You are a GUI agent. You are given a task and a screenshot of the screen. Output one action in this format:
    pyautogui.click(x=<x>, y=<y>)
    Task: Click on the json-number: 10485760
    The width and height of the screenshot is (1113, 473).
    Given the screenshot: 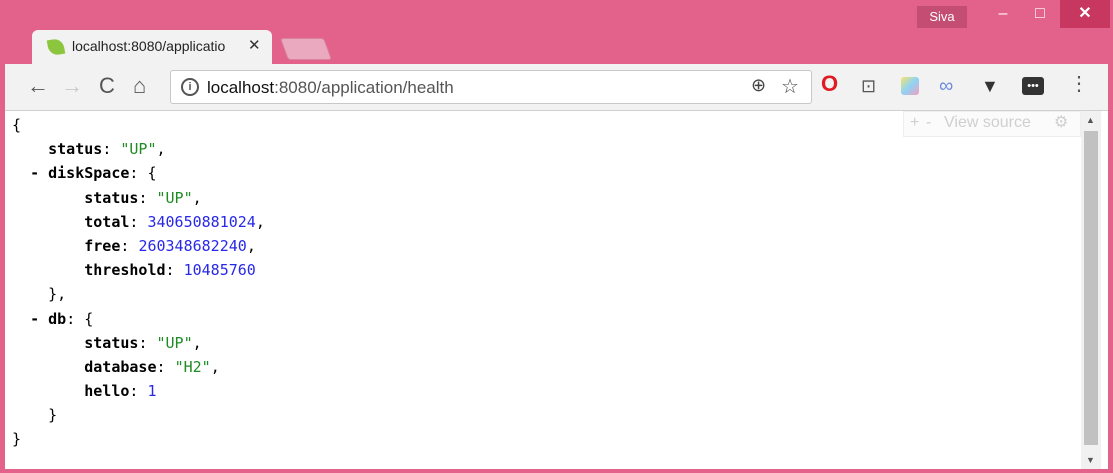 What is the action you would take?
    pyautogui.click(x=219, y=270)
    